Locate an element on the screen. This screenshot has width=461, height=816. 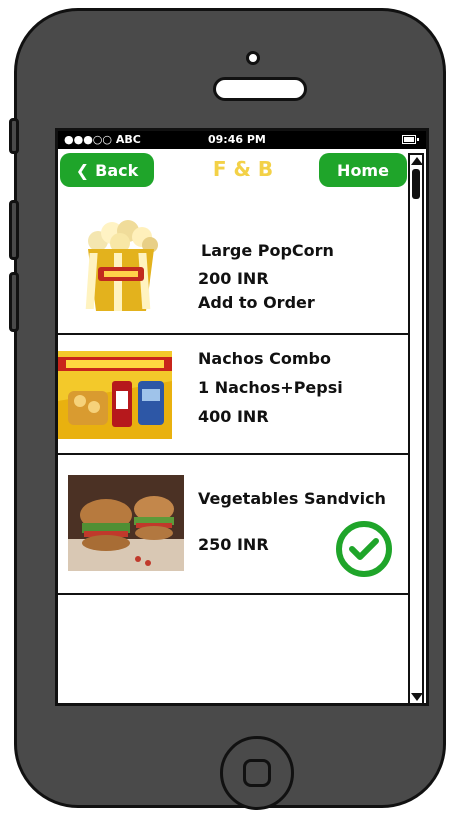
list-item: Nachos Combo 1 Nachos+Pepsi 400 INR is located at coordinates (234, 395).